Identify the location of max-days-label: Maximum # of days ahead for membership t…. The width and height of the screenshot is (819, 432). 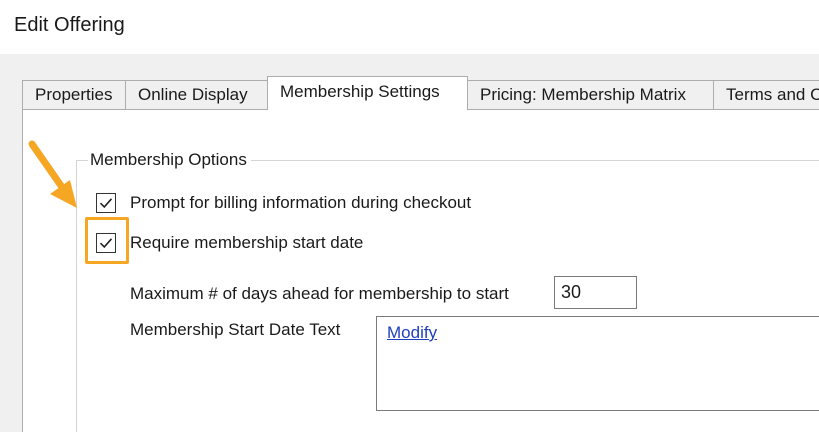
(319, 293).